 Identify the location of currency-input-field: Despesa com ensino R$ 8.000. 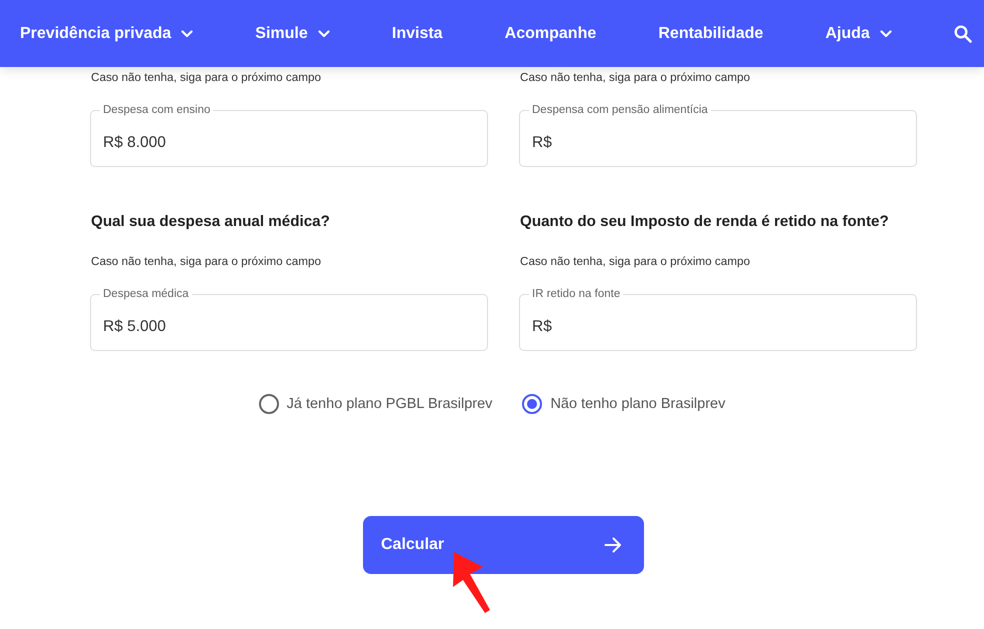
(289, 135).